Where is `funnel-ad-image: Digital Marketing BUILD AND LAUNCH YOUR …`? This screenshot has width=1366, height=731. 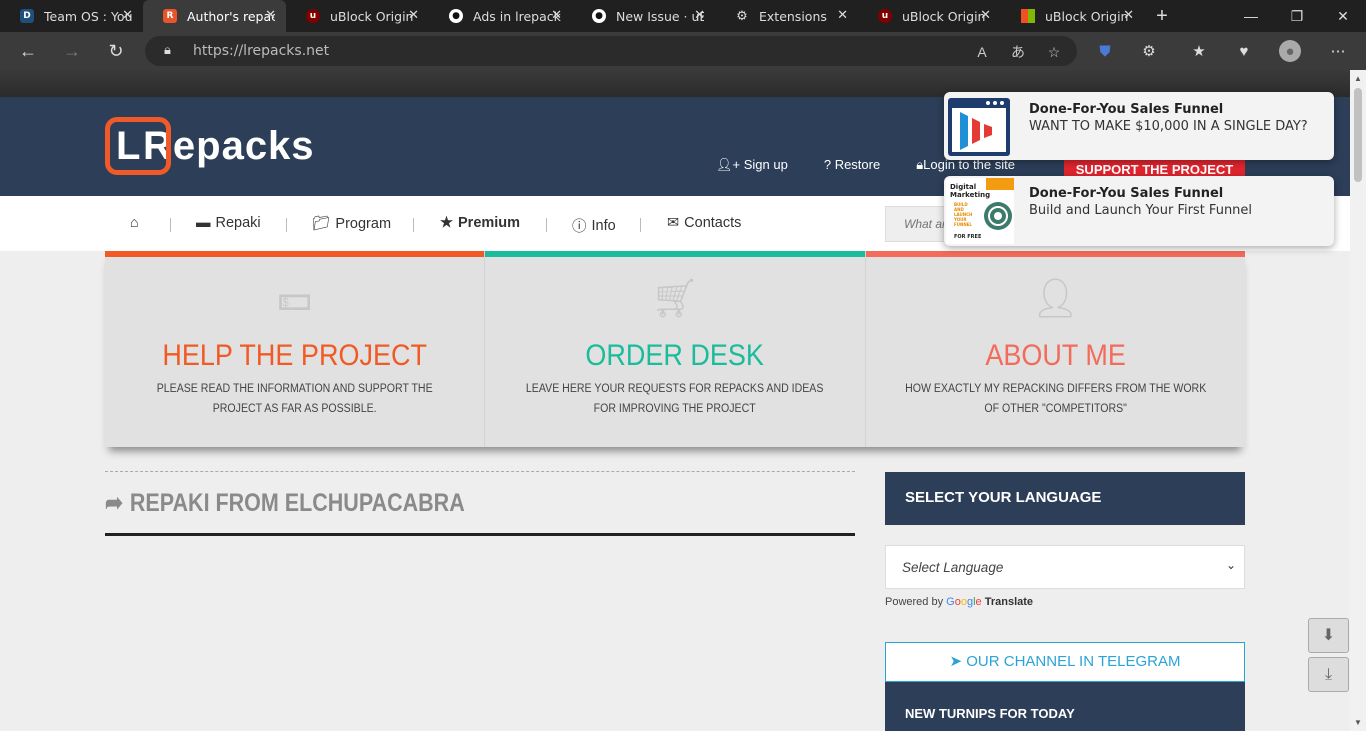 funnel-ad-image: Digital Marketing BUILD AND LAUNCH YOUR … is located at coordinates (980, 212).